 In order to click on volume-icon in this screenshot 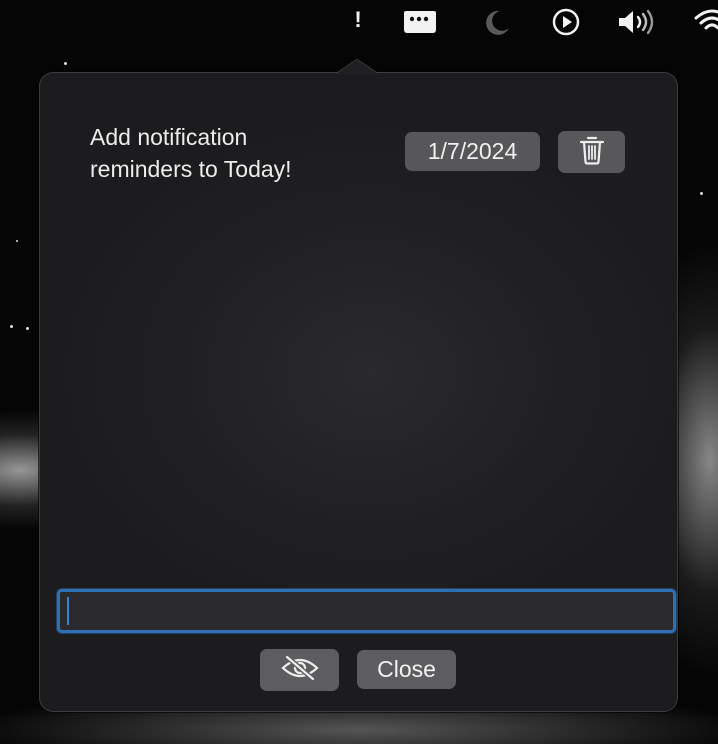, I will do `click(638, 22)`.